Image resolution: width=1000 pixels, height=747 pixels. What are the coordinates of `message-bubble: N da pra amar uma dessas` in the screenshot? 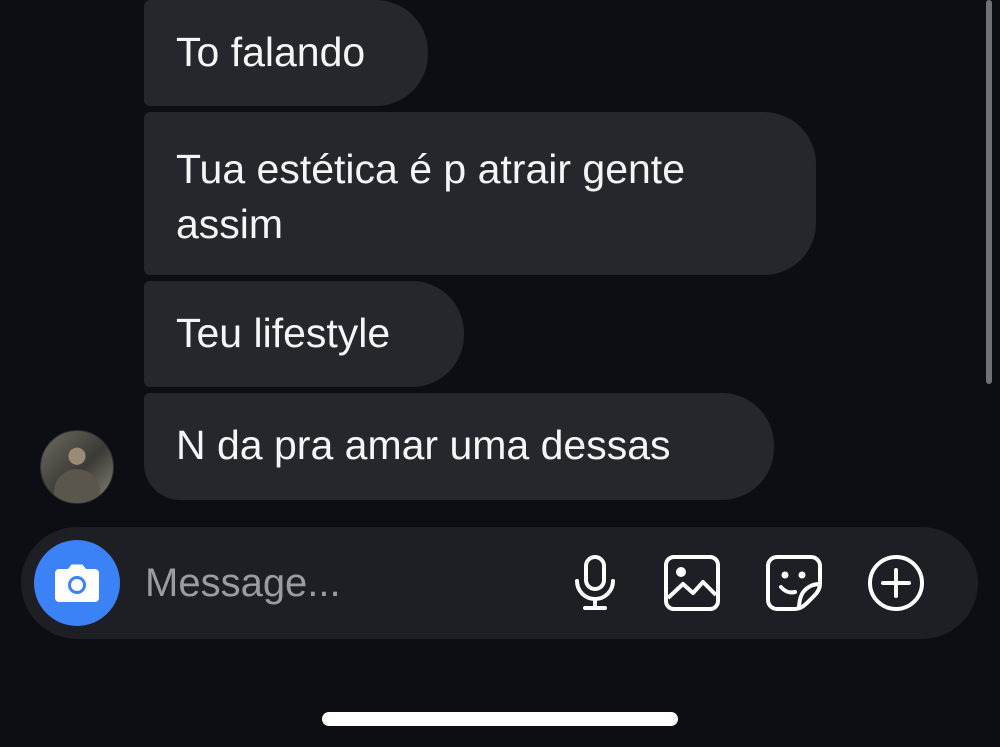 It's located at (459, 446).